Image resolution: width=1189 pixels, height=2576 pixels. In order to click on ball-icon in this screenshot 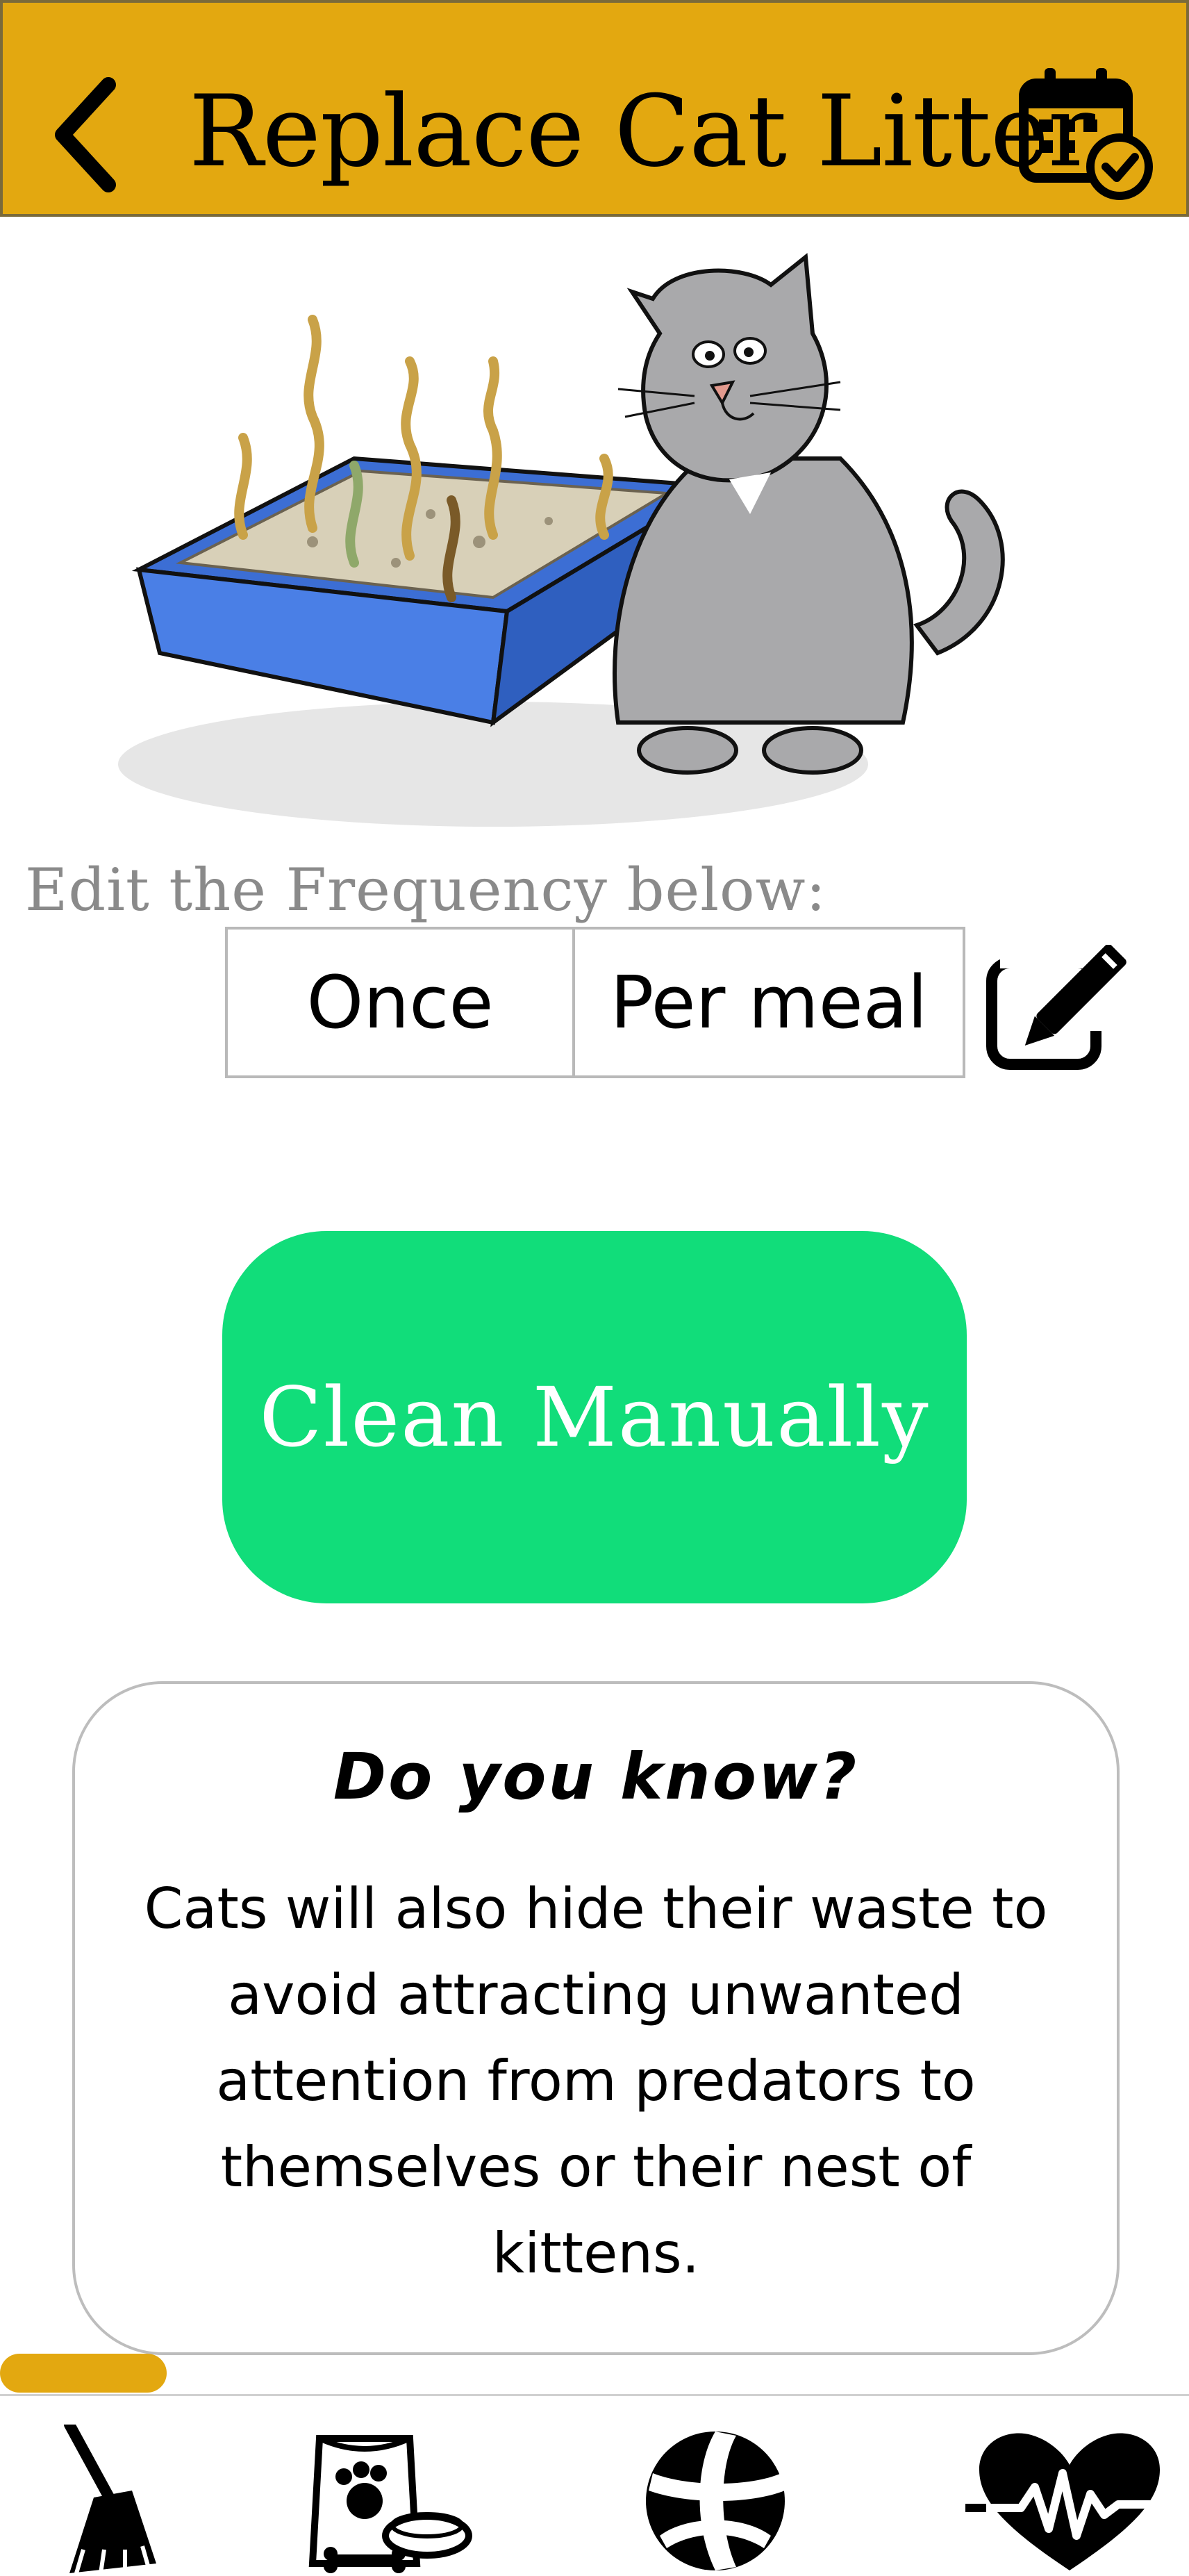, I will do `click(715, 2501)`.